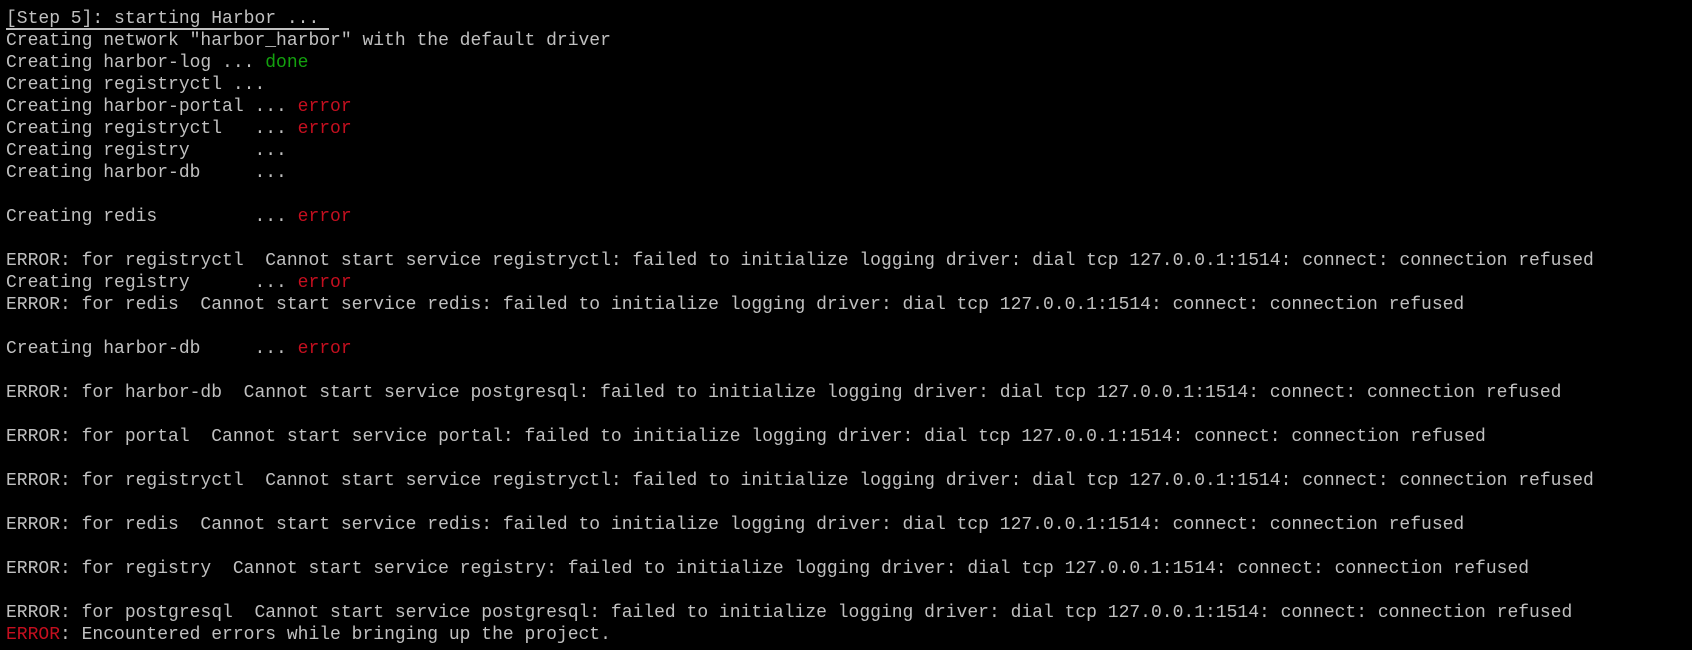  I want to click on status-done: done, so click(287, 63).